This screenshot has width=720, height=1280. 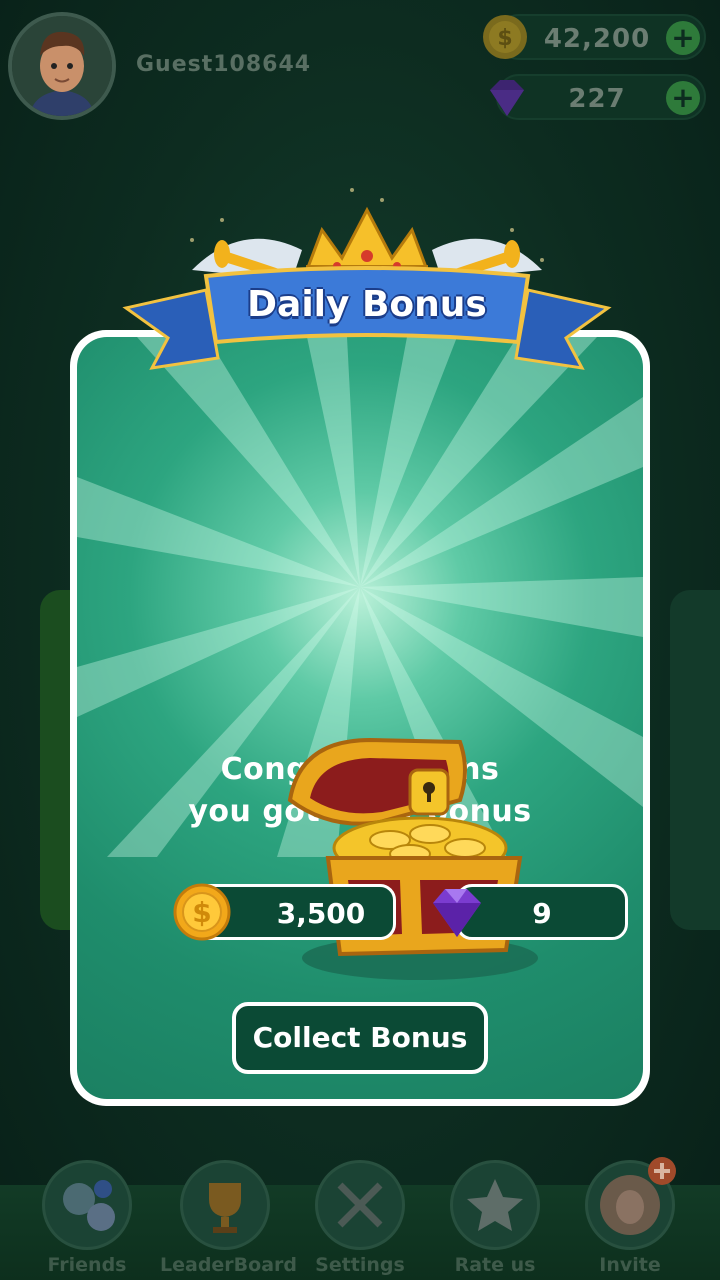 I want to click on coin-balance: $ 42,200 +, so click(x=594, y=37).